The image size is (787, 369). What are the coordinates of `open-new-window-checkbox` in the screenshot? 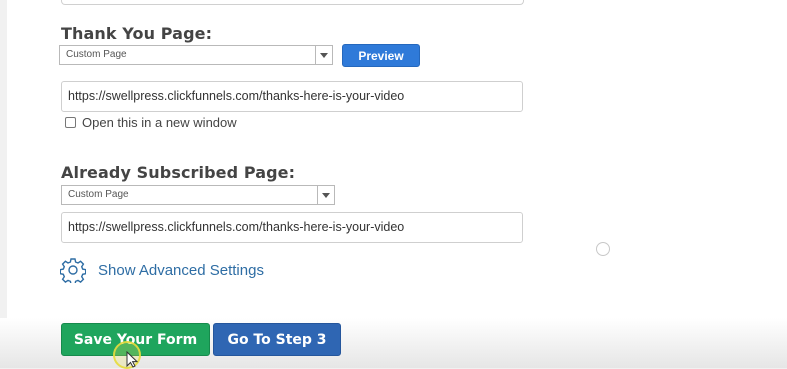 It's located at (70, 122).